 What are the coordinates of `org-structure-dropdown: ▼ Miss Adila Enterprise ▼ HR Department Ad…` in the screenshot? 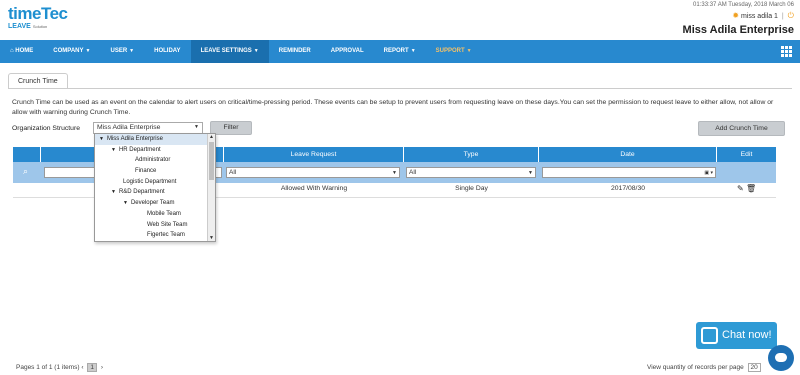 It's located at (155, 187).